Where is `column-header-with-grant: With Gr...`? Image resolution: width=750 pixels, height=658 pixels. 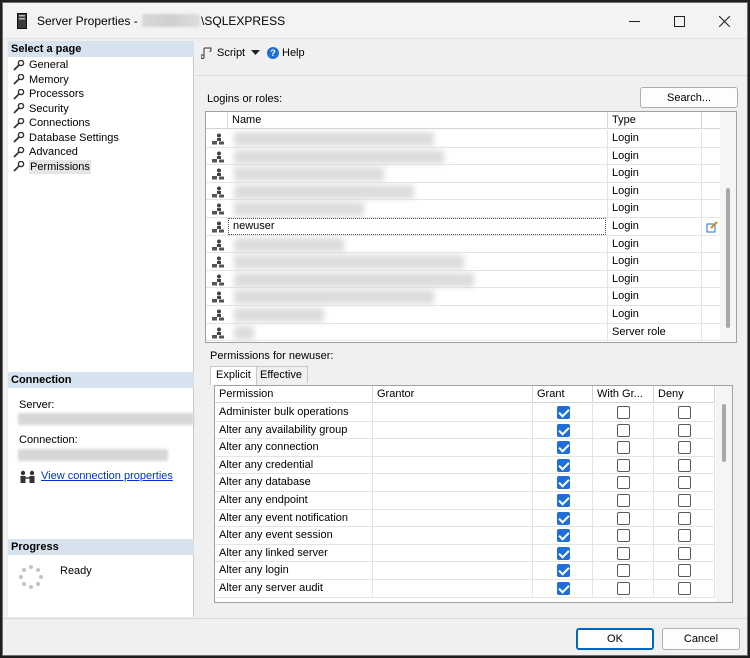
column-header-with-grant: With Gr... is located at coordinates (623, 394).